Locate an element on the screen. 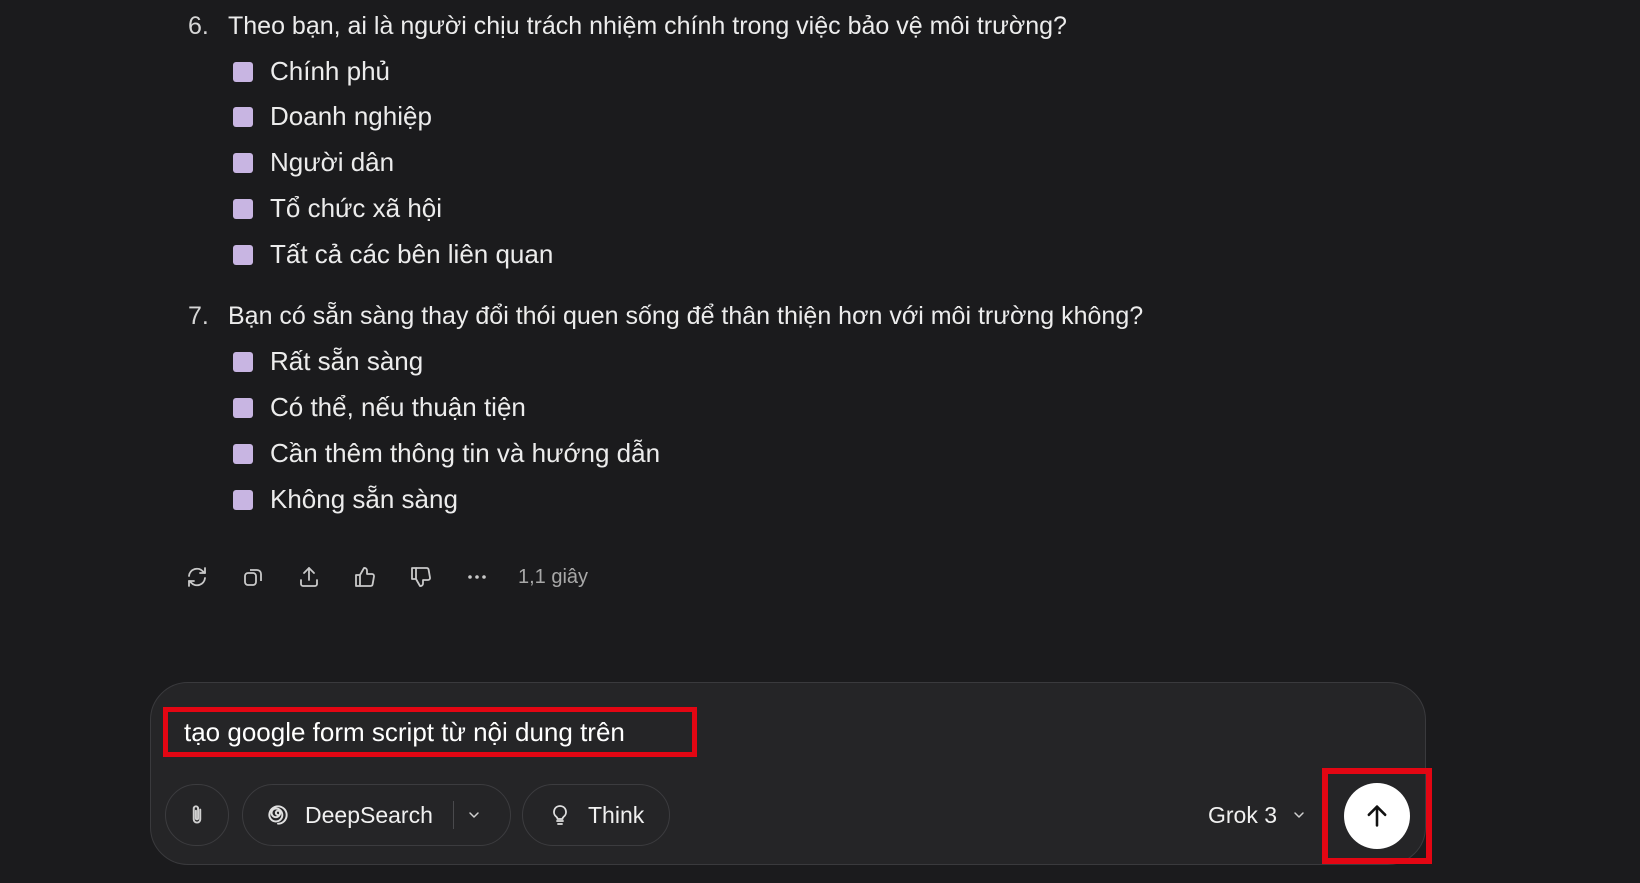 The image size is (1640, 883). regenerate-icon is located at coordinates (197, 577).